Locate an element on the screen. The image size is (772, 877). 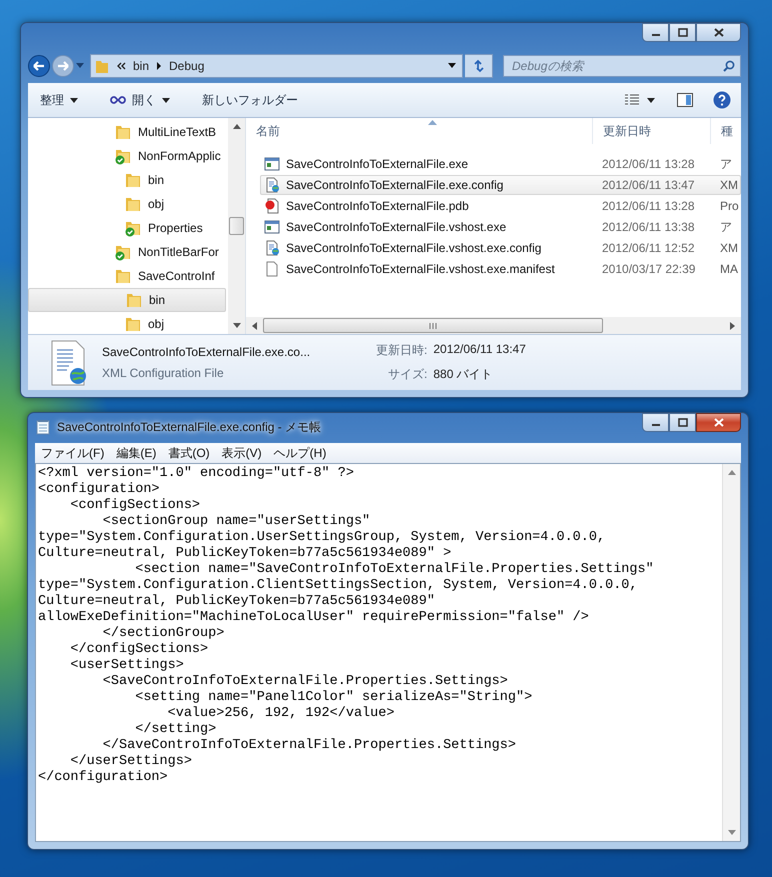
size-value: 880 バイト is located at coordinates (463, 374).